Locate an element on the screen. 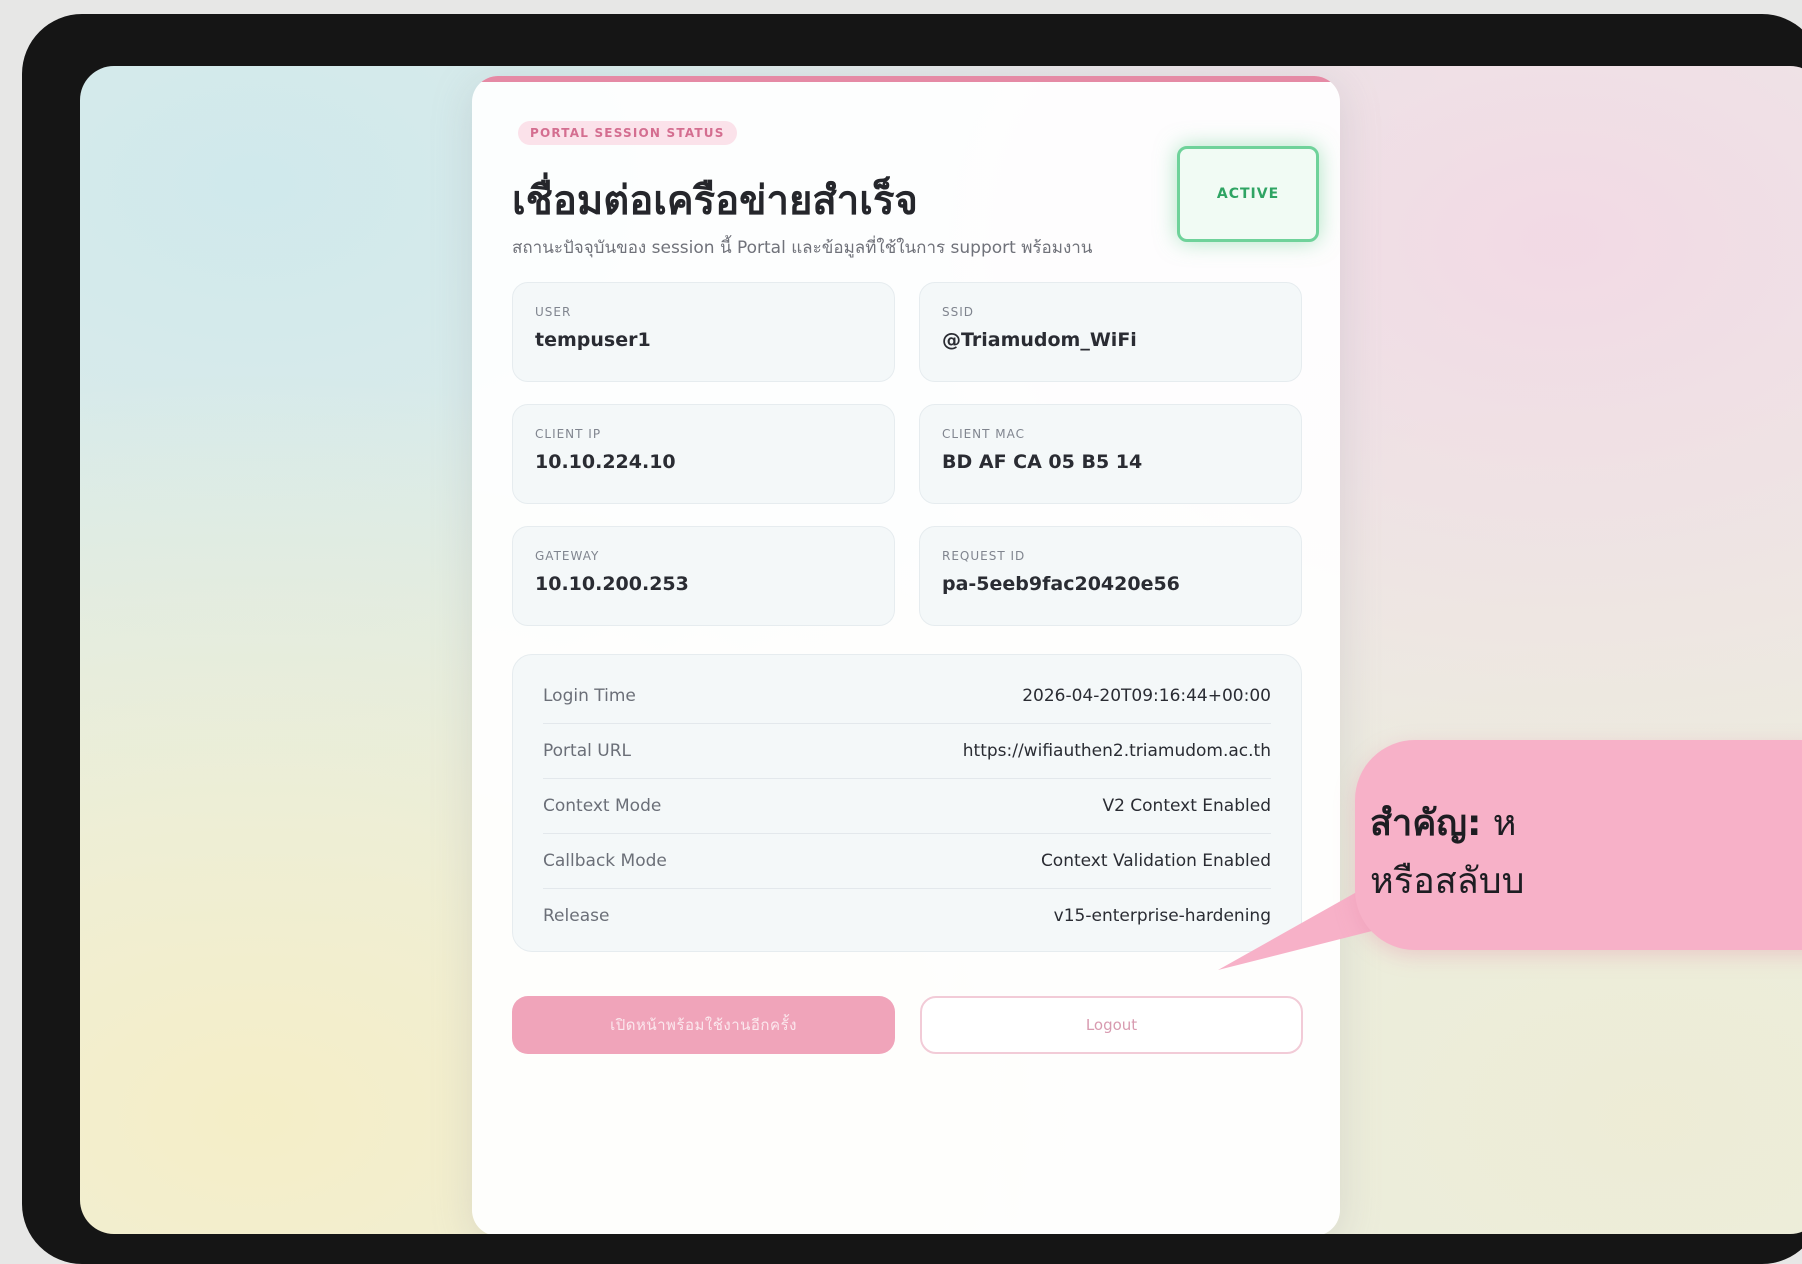  tile-label: REQUEST ID is located at coordinates (984, 556).